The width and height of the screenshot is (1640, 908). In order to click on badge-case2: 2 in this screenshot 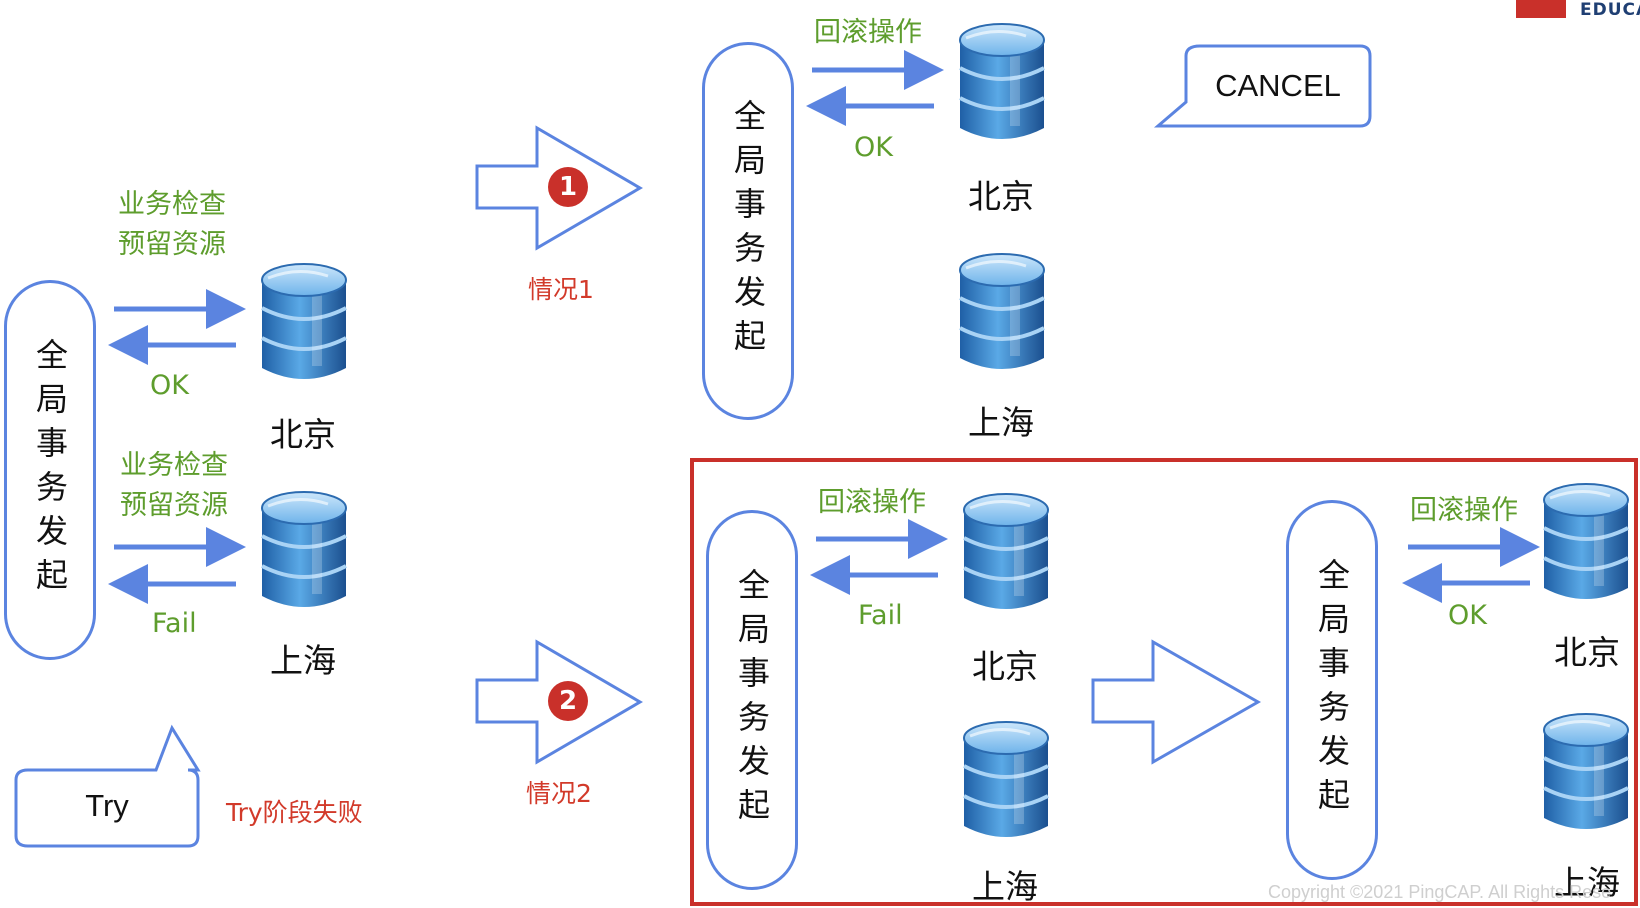, I will do `click(568, 701)`.